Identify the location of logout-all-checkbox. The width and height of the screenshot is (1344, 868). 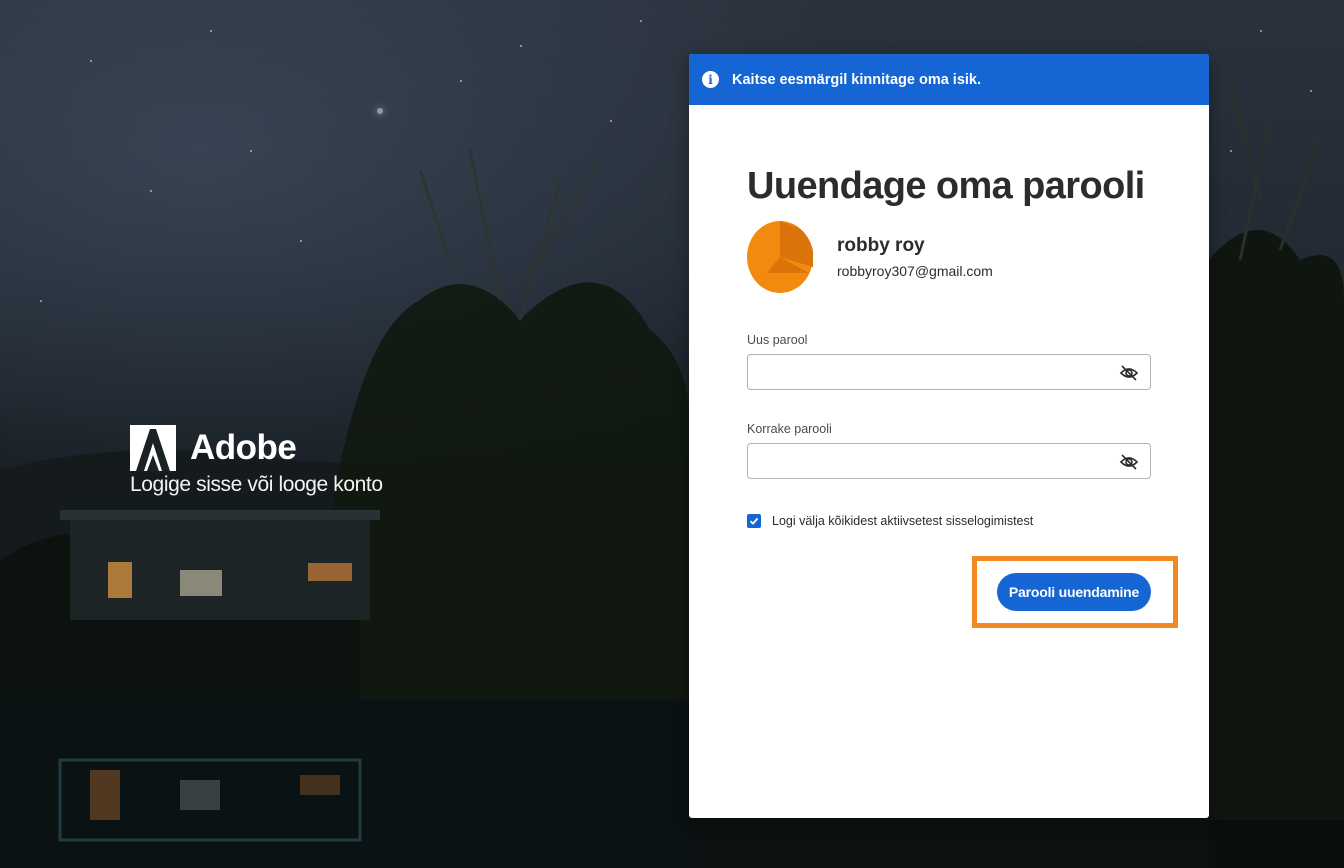
(754, 521).